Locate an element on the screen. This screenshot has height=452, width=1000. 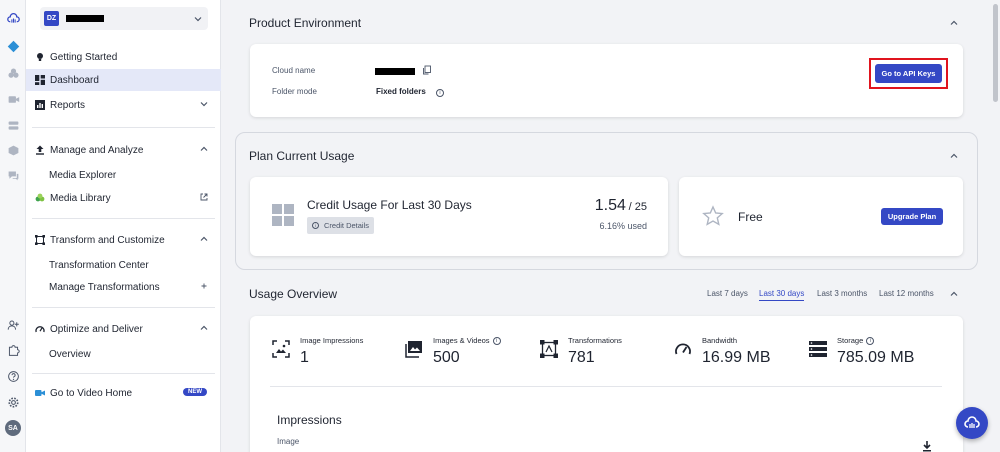
page-scrollbar is located at coordinates (995, 226).